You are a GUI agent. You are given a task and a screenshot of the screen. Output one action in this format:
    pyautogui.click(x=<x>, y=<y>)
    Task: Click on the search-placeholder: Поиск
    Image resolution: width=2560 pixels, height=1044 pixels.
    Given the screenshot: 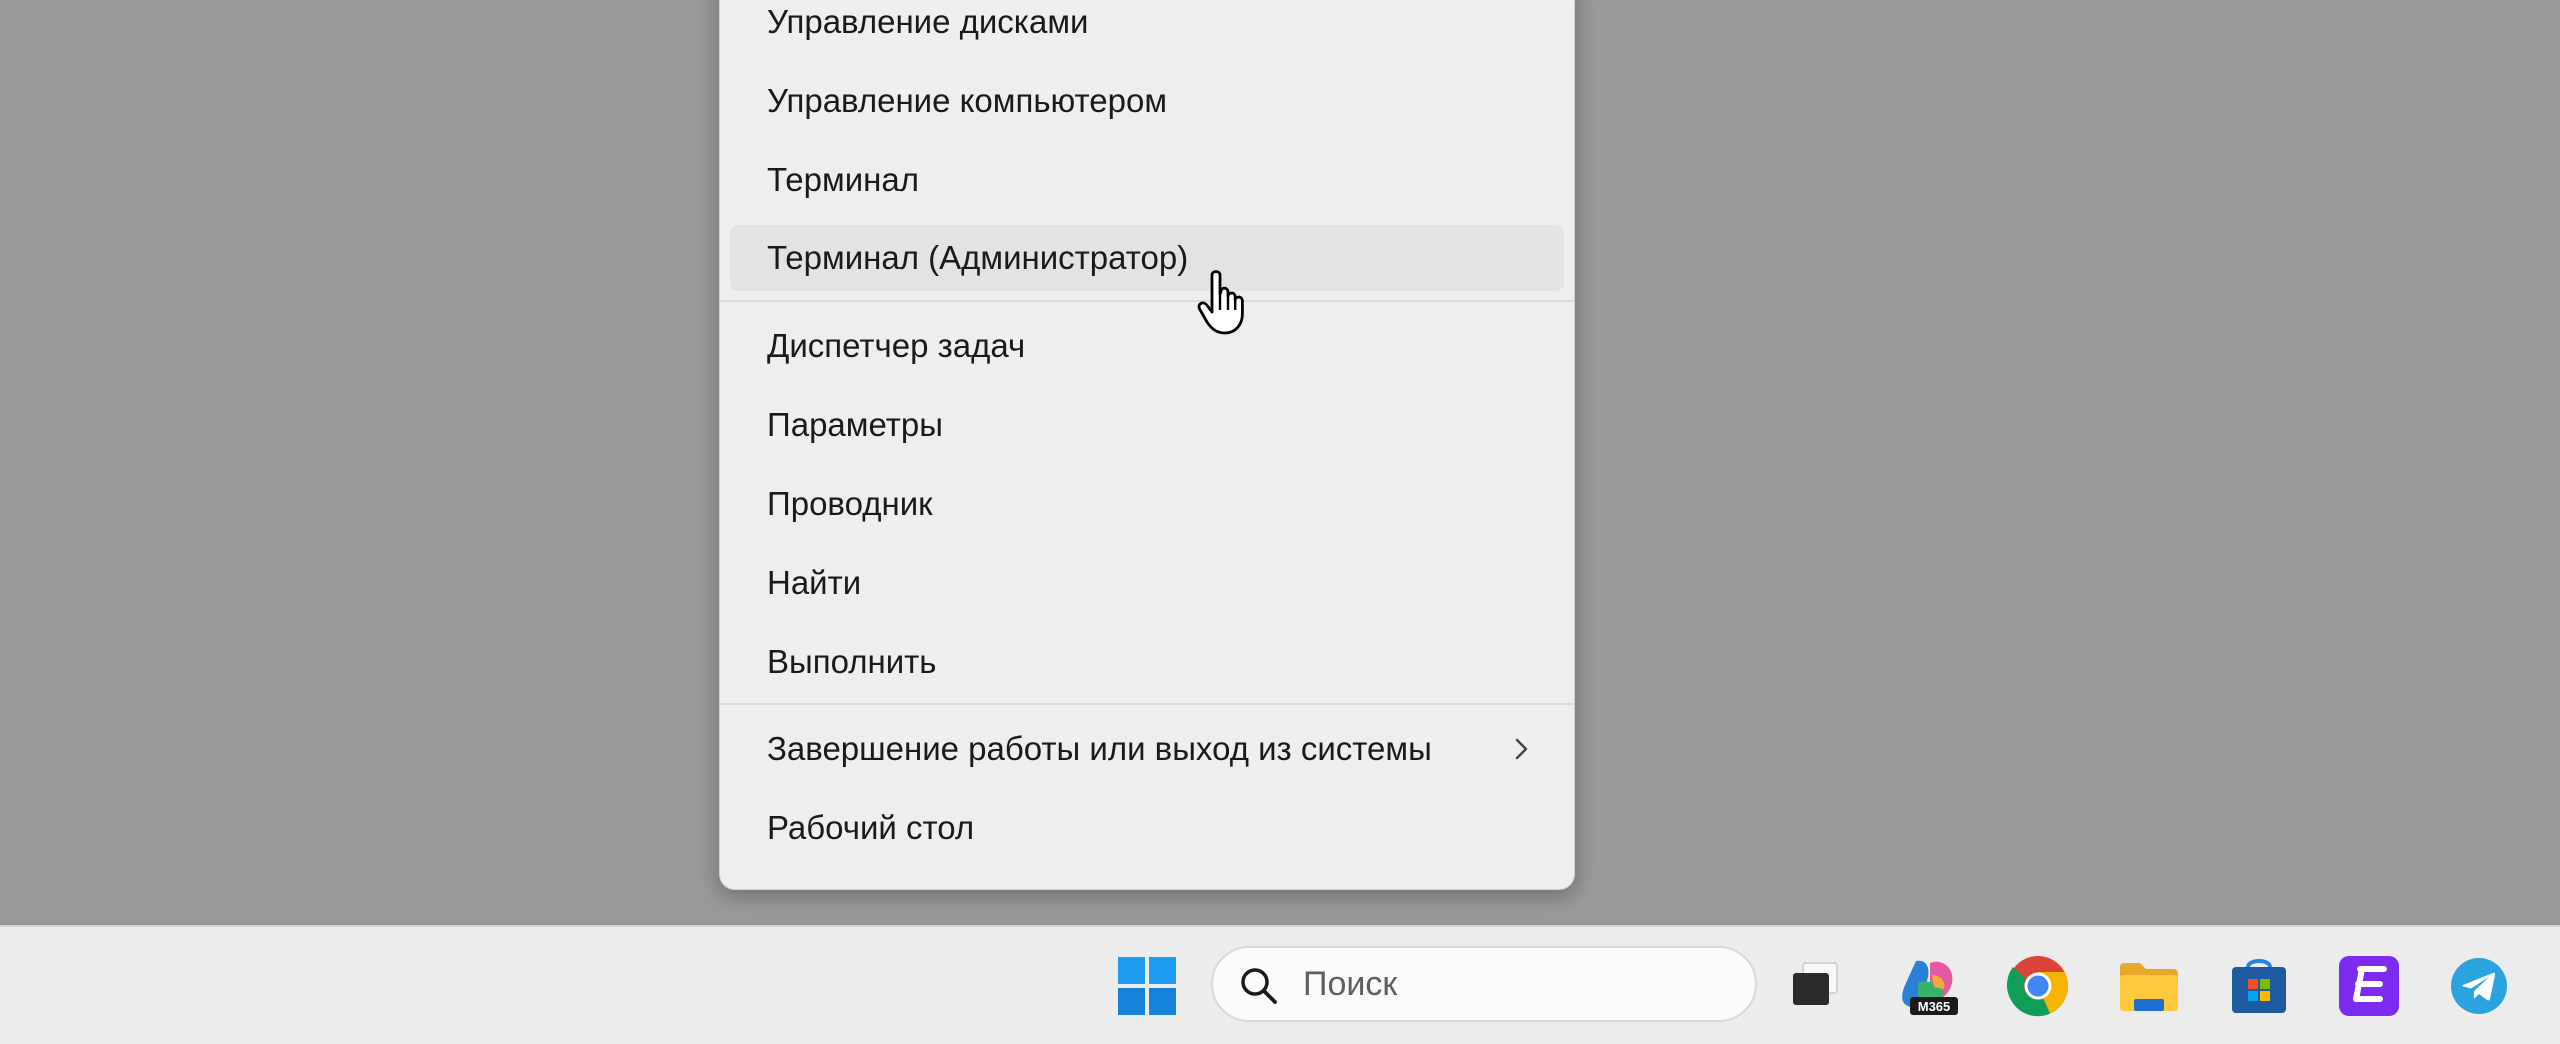 What is the action you would take?
    pyautogui.click(x=1350, y=984)
    